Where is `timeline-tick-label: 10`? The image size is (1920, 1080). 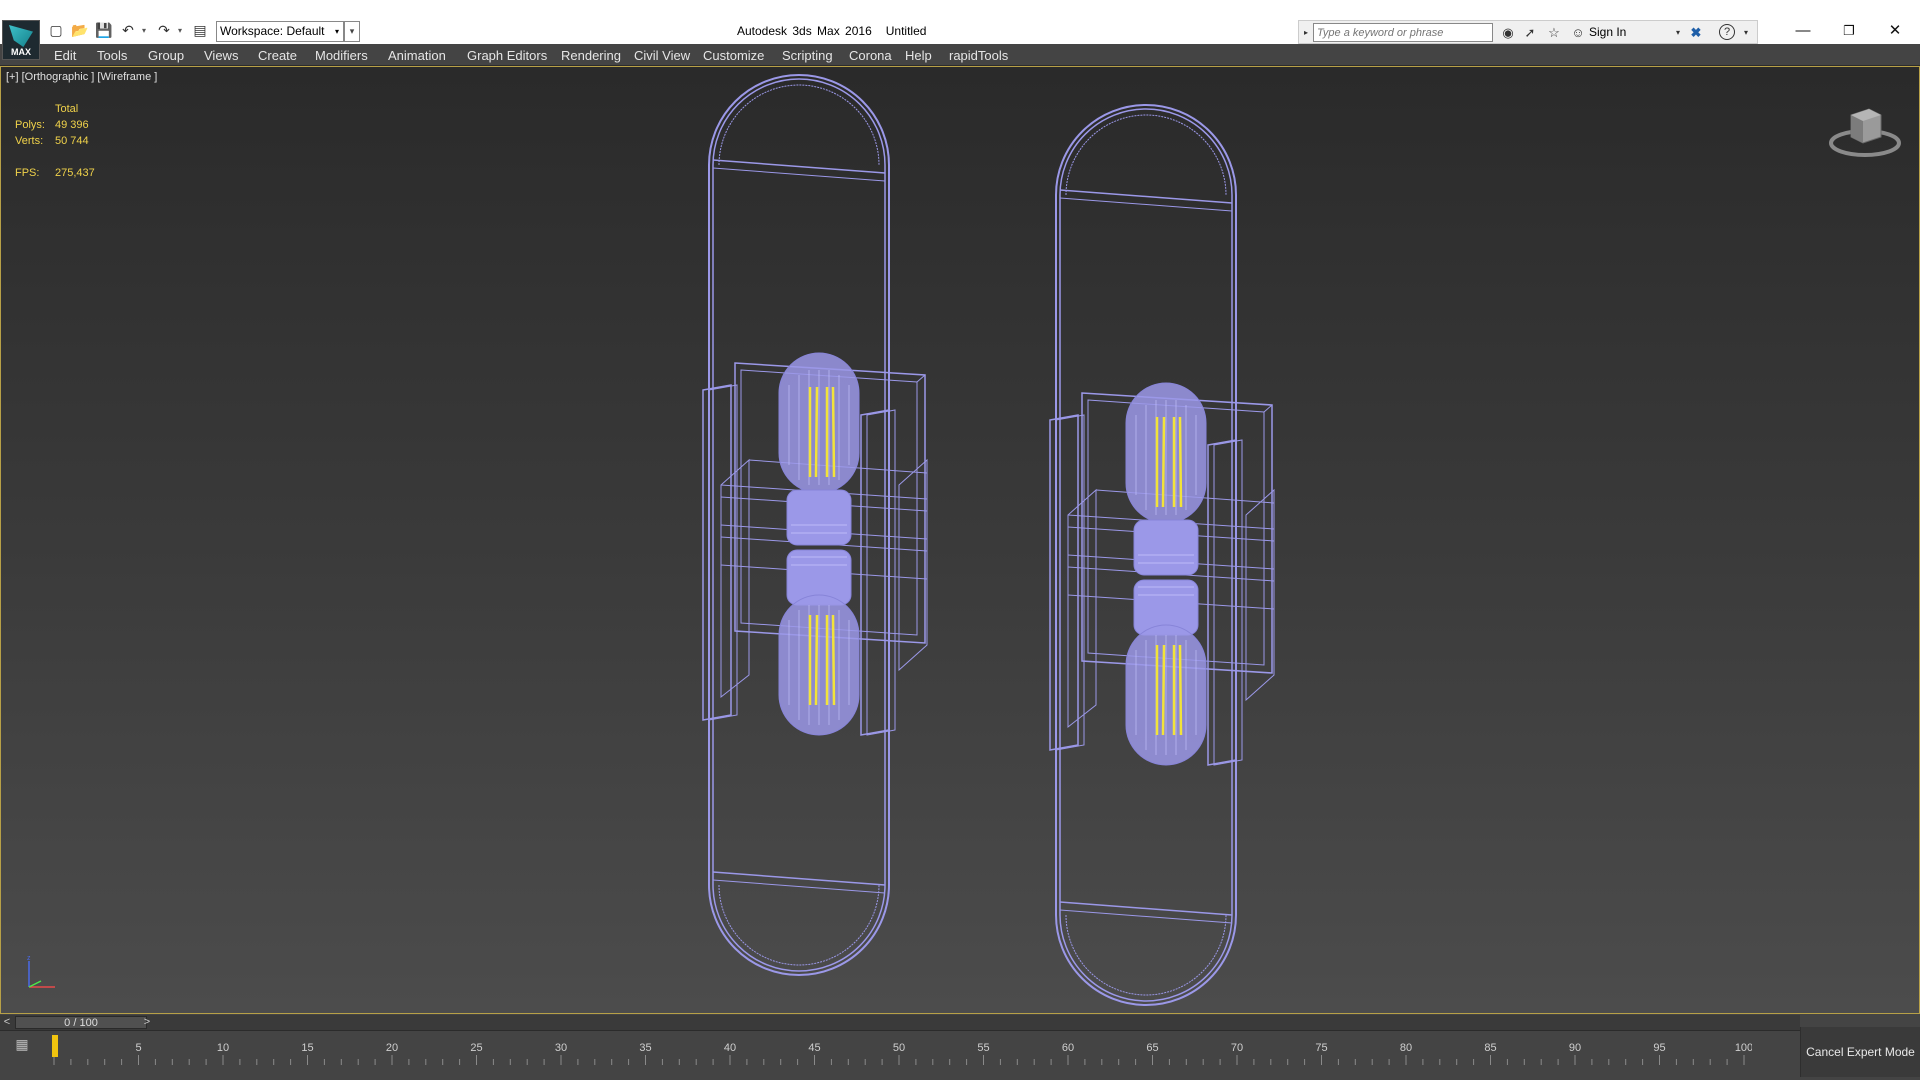
timeline-tick-label: 10 is located at coordinates (223, 1048).